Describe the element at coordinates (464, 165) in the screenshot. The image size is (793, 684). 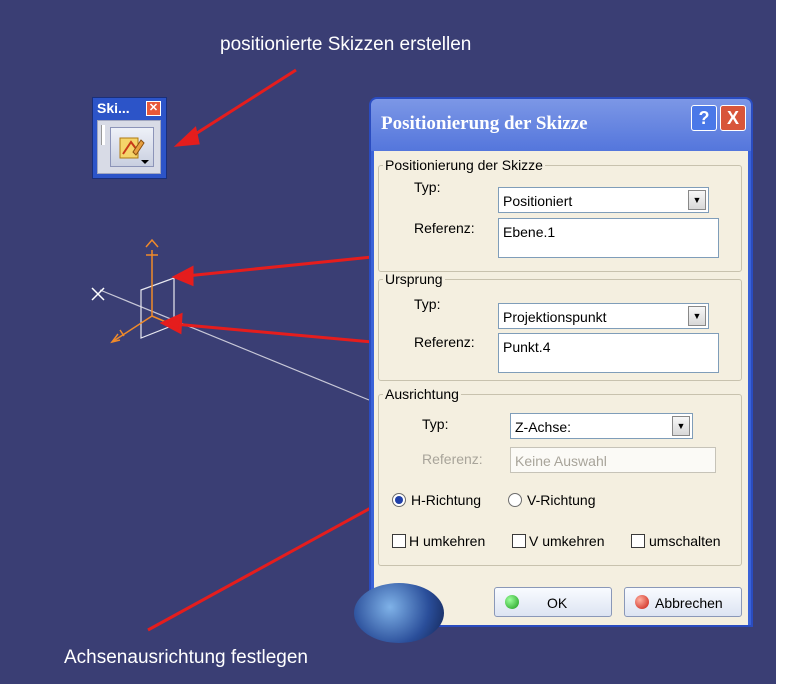
I see `group-positioning-legend: Positionierung der Skizze` at that location.